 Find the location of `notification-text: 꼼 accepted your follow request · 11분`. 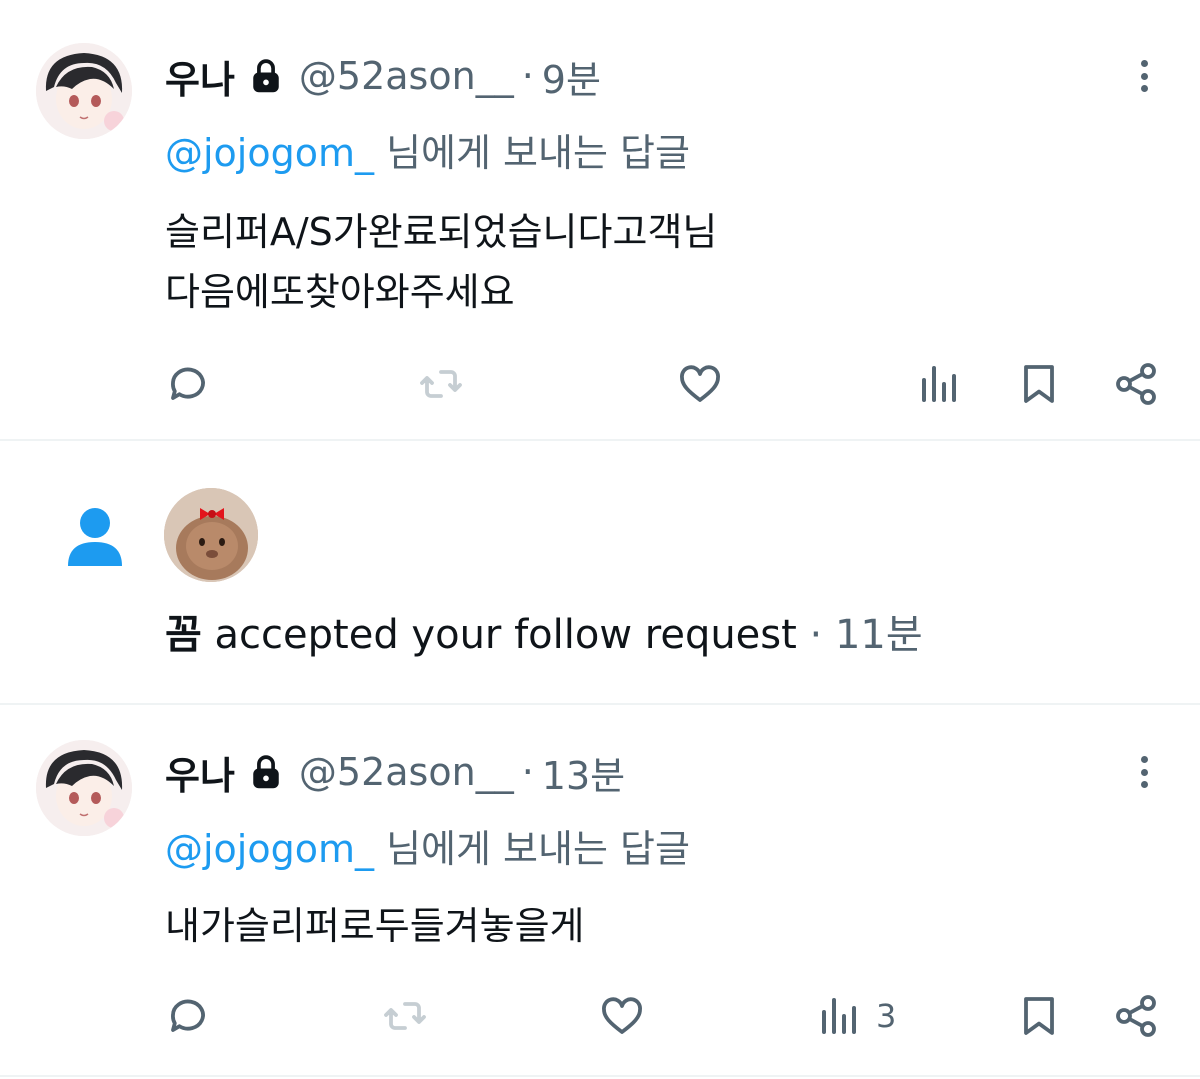

notification-text: 꼼 accepted your follow request · 11분 is located at coordinates (544, 631).